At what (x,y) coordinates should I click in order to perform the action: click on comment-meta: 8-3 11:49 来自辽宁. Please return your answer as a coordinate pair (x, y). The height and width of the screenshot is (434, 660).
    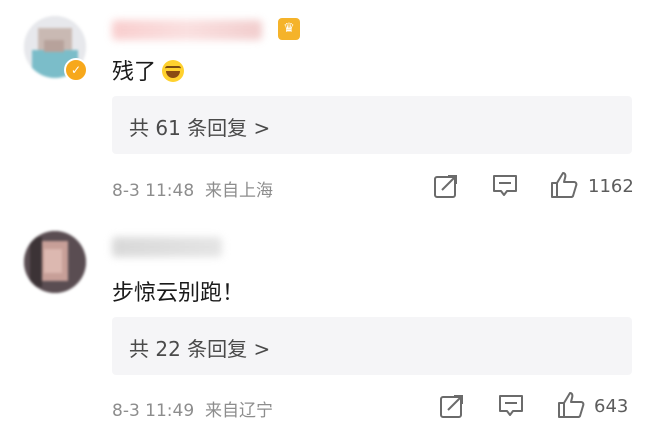
    Looking at the image, I should click on (192, 411).